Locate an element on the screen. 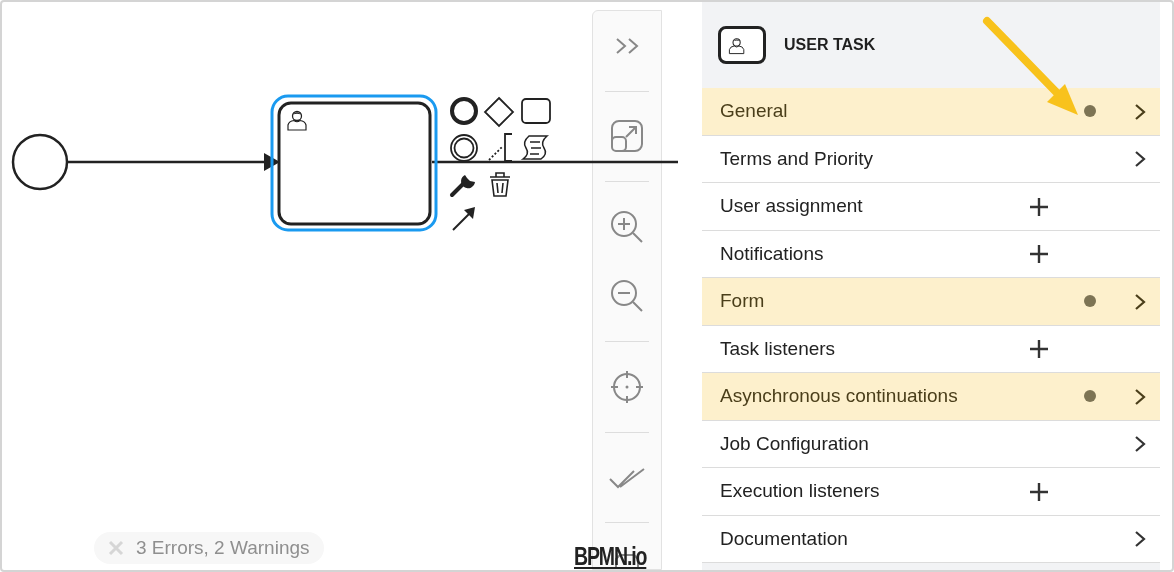 This screenshot has height=572, width=1174. user-task is located at coordinates (354, 163).